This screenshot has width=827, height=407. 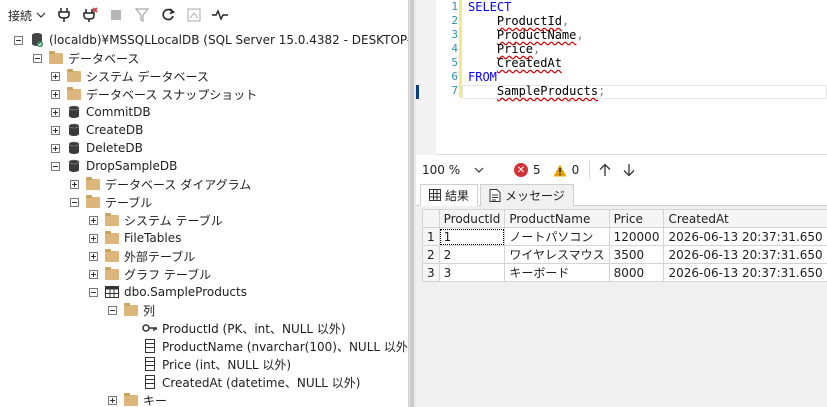 What do you see at coordinates (636, 236) in the screenshot?
I see `table-cell: 120000` at bounding box center [636, 236].